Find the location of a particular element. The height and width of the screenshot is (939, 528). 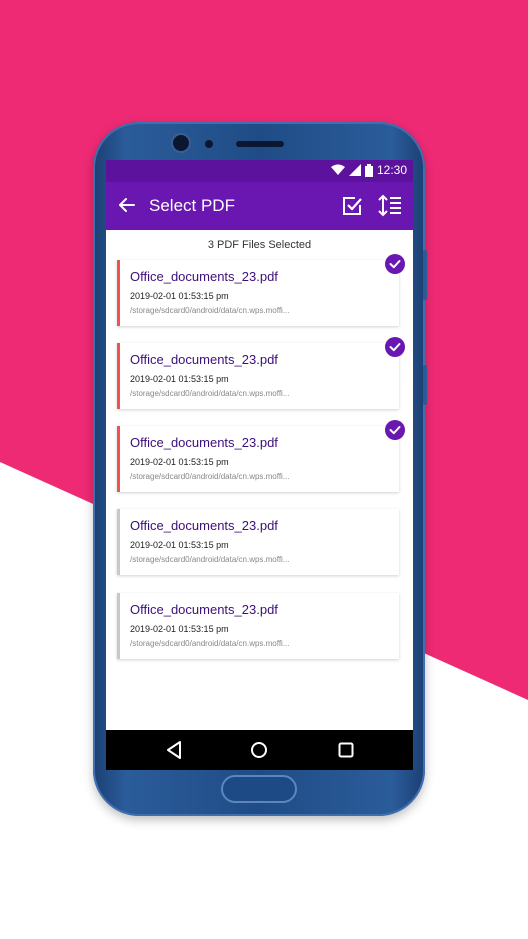

checkbox-checked-icon is located at coordinates (352, 206).